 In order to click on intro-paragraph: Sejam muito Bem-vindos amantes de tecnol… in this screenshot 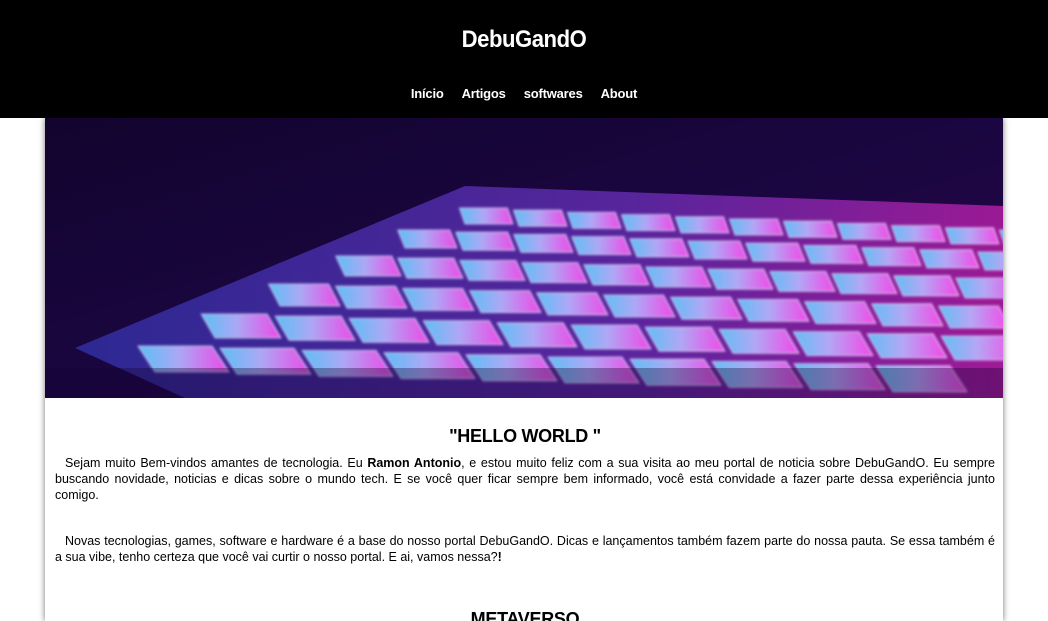, I will do `click(525, 479)`.